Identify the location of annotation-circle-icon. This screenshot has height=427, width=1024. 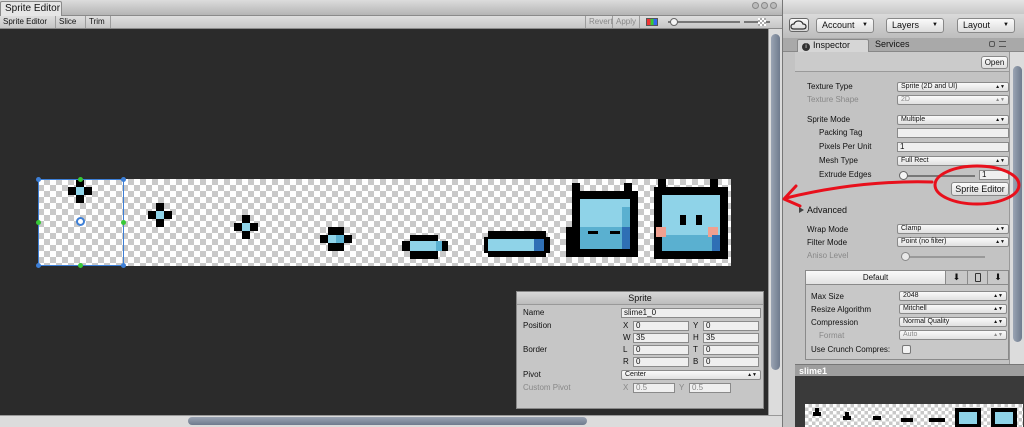
(977, 185).